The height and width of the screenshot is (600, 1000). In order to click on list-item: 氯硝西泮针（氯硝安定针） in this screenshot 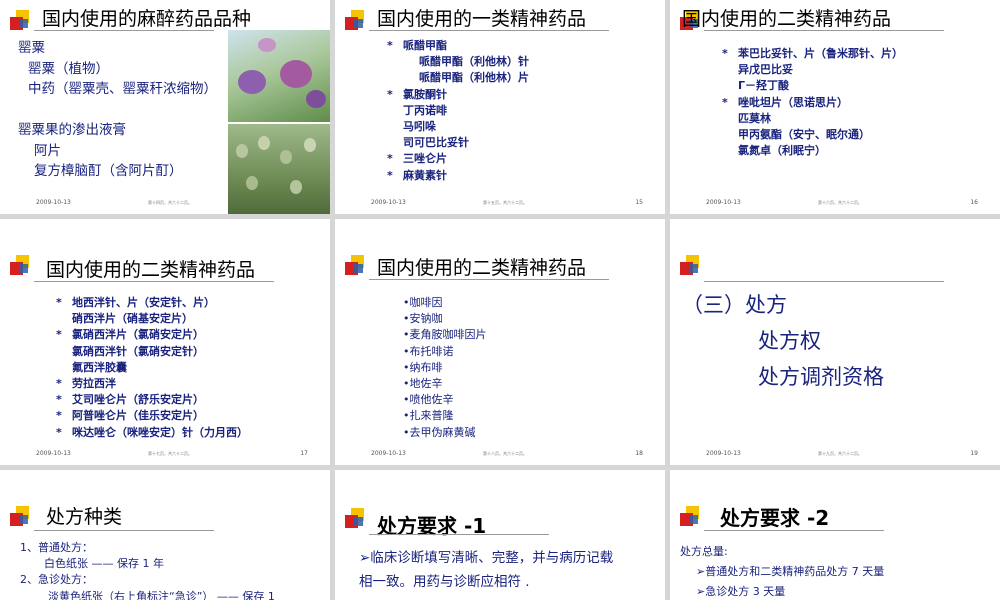, I will do `click(138, 351)`.